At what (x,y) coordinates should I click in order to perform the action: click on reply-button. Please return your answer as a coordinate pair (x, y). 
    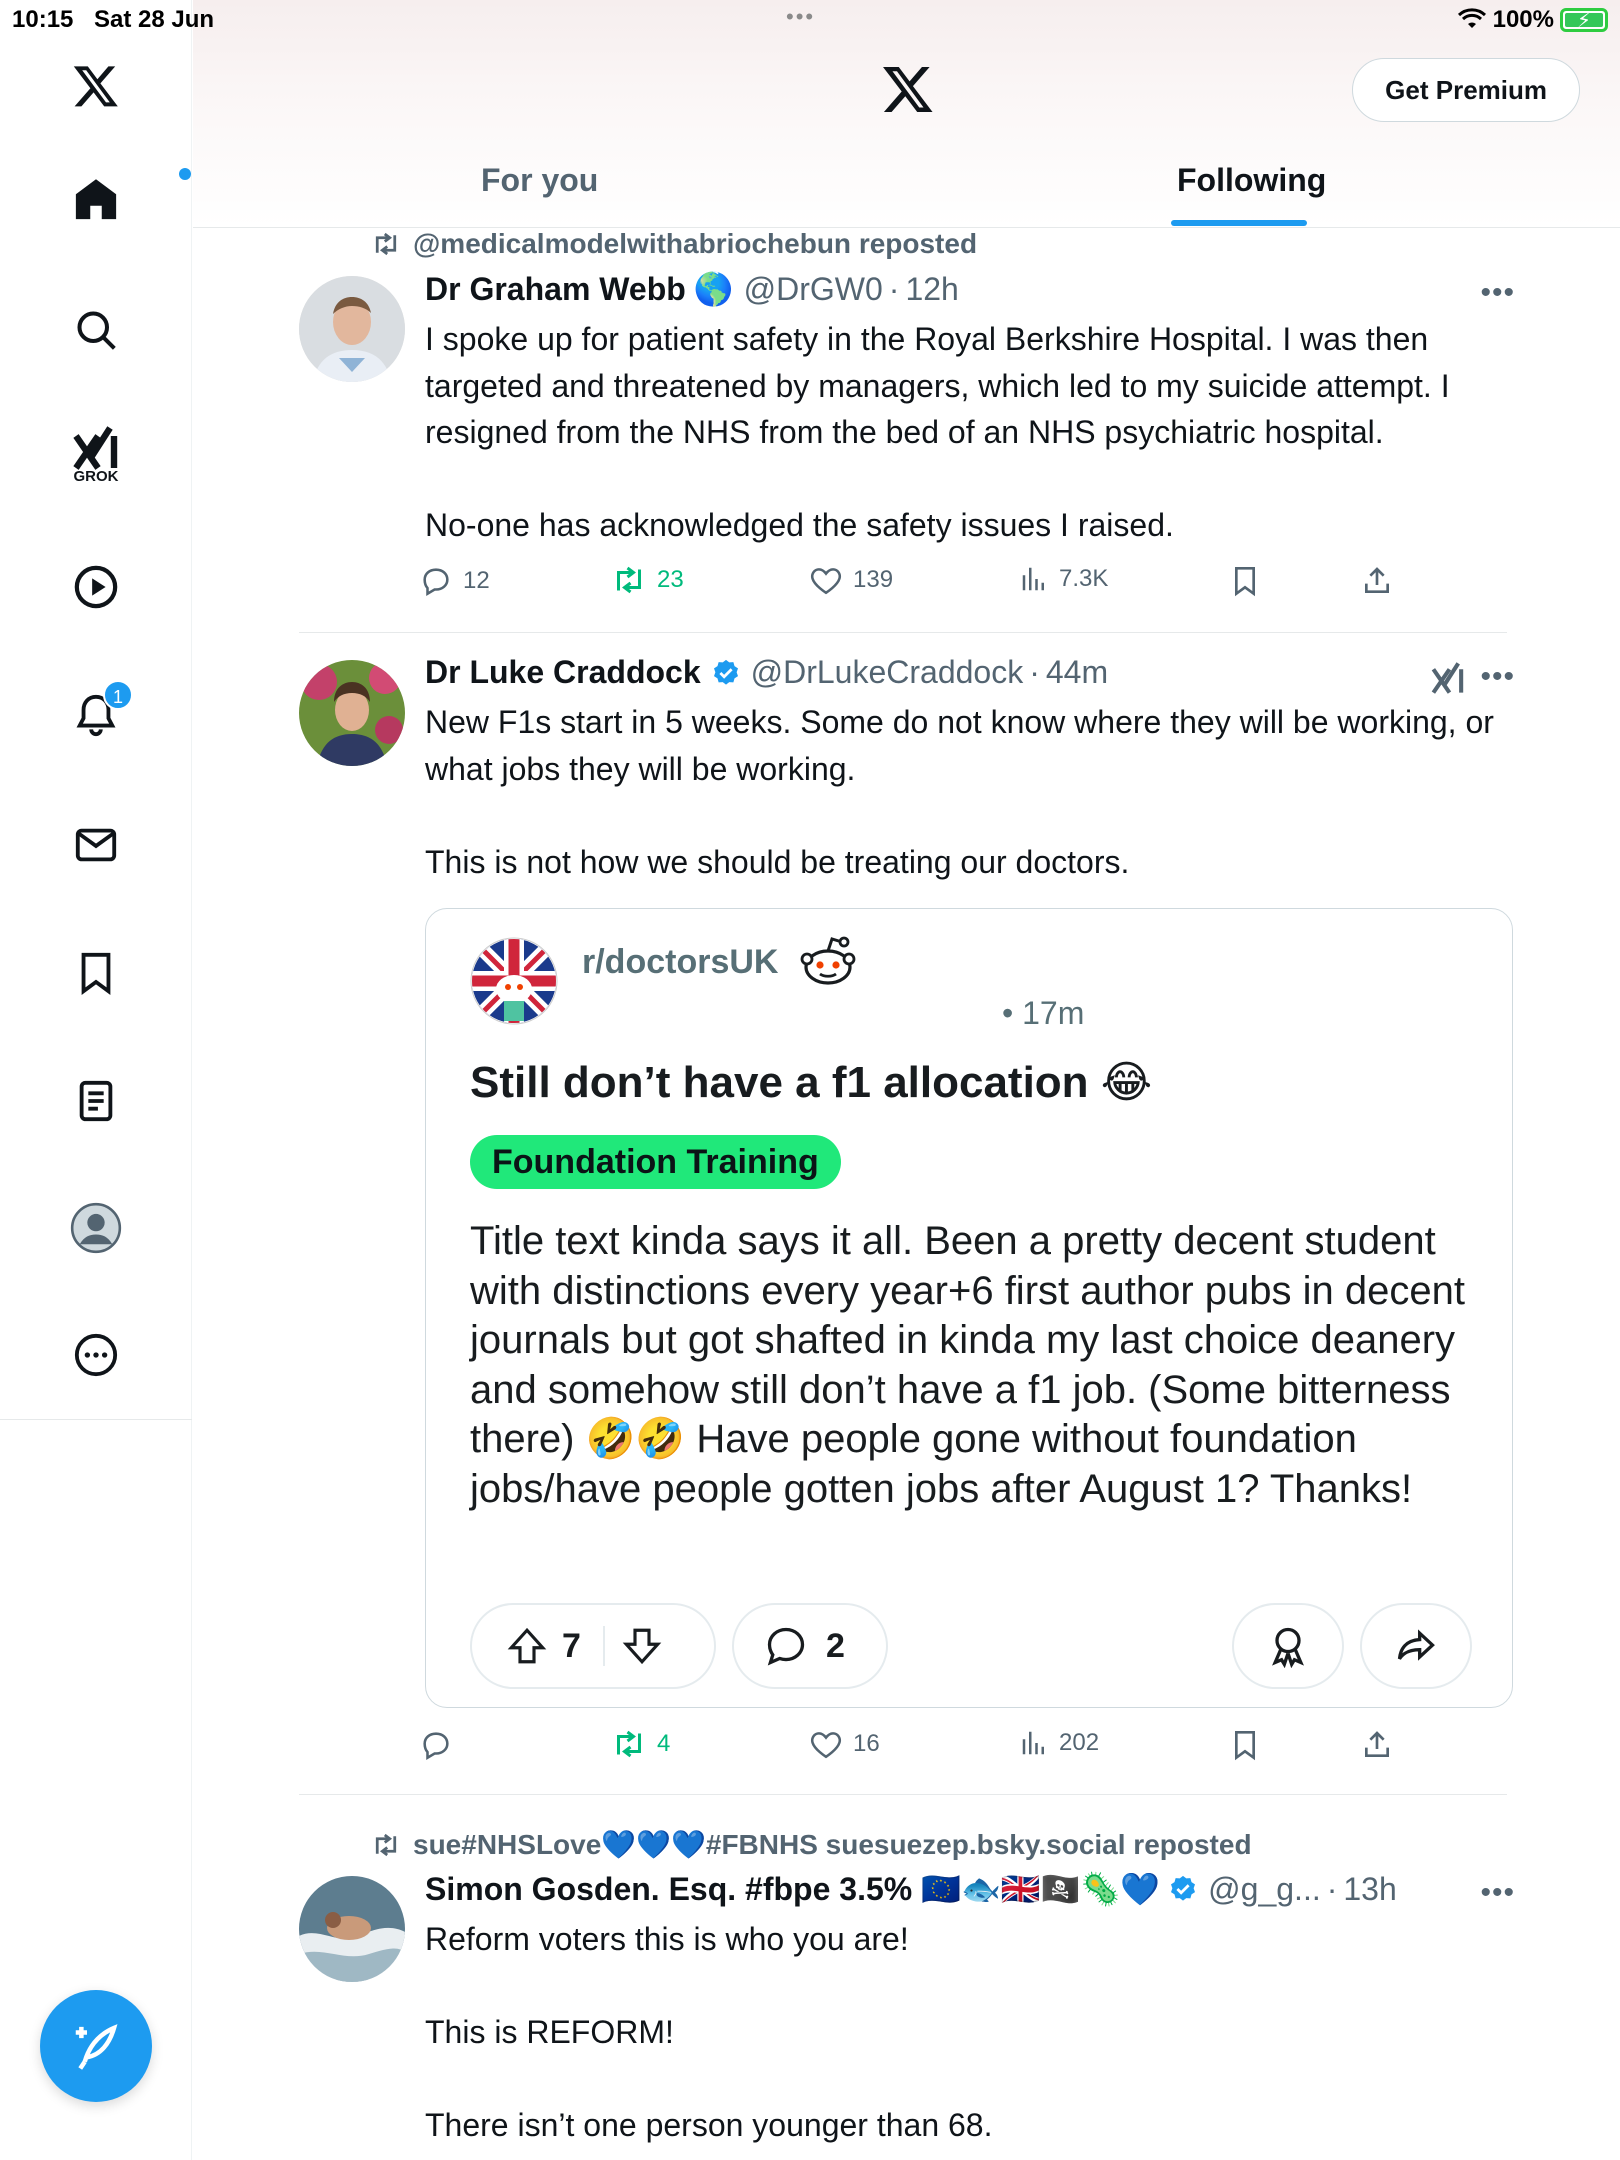
    Looking at the image, I should click on (441, 1745).